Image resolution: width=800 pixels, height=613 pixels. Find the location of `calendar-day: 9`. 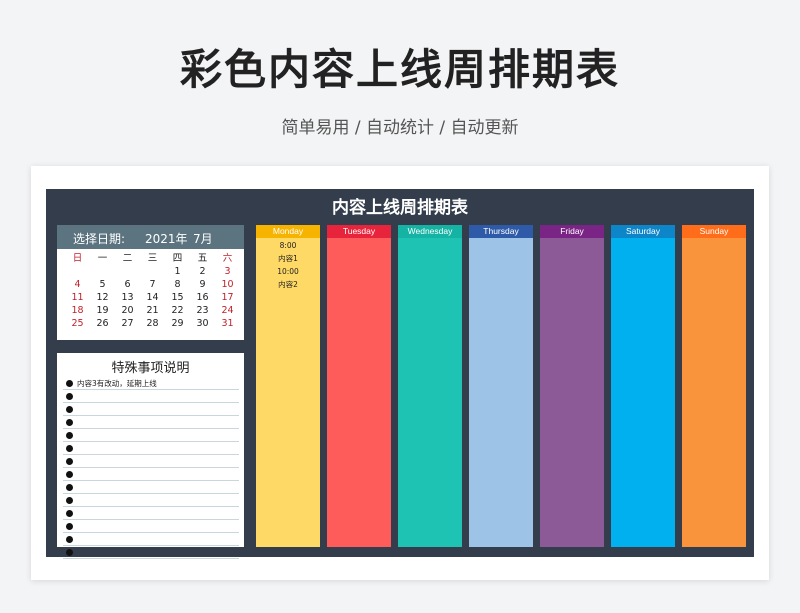

calendar-day: 9 is located at coordinates (202, 284).